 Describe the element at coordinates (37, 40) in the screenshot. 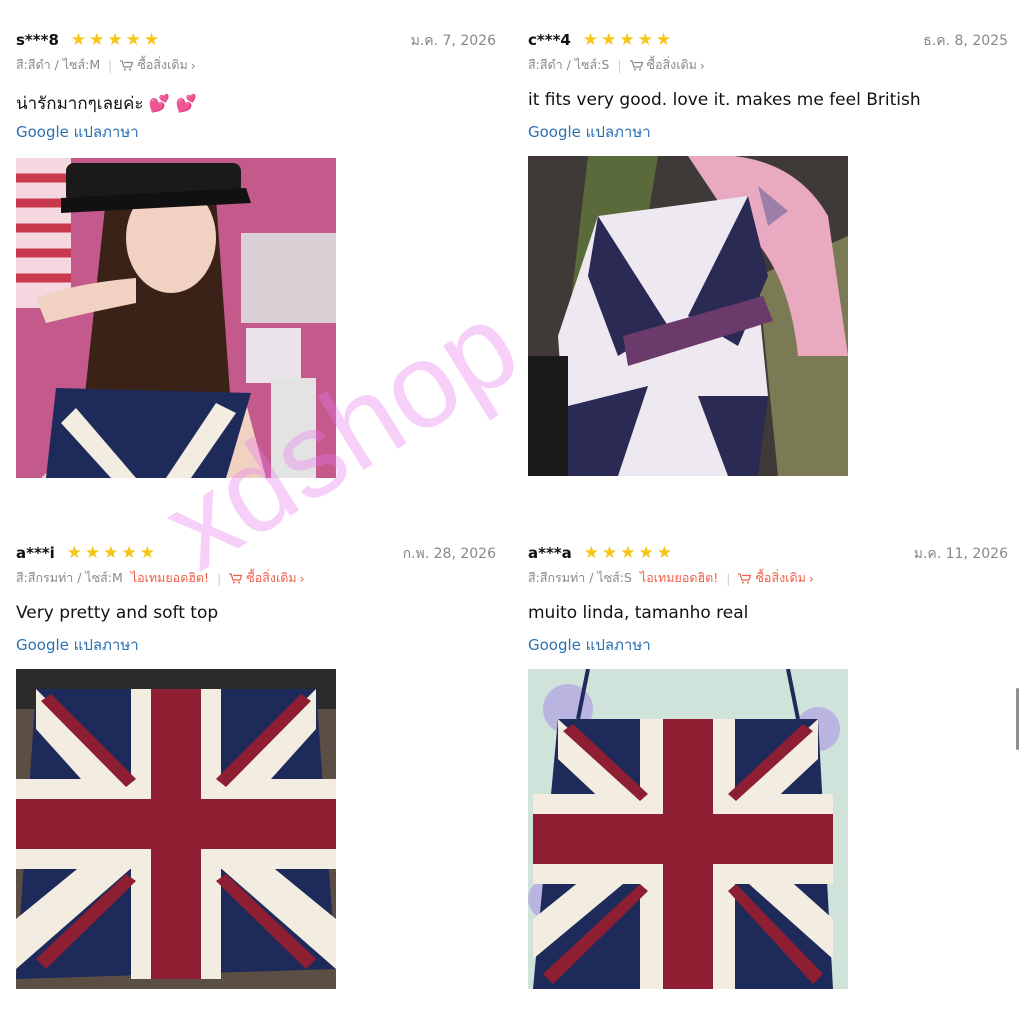

I see `reviewer-name: s***8` at that location.